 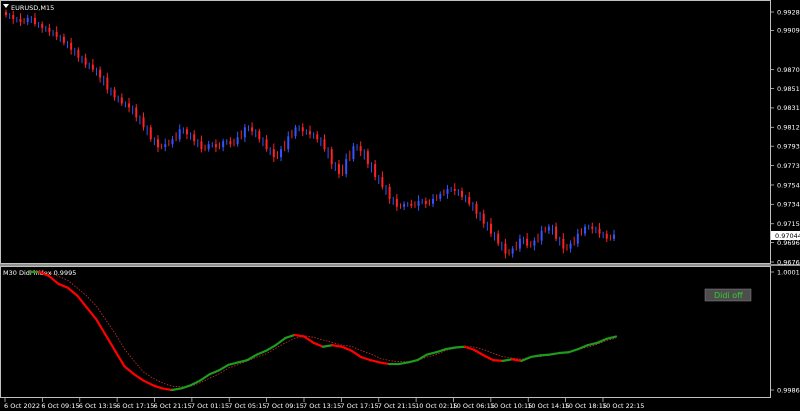 What do you see at coordinates (728, 295) in the screenshot?
I see `didi-off-button: Didi off` at bounding box center [728, 295].